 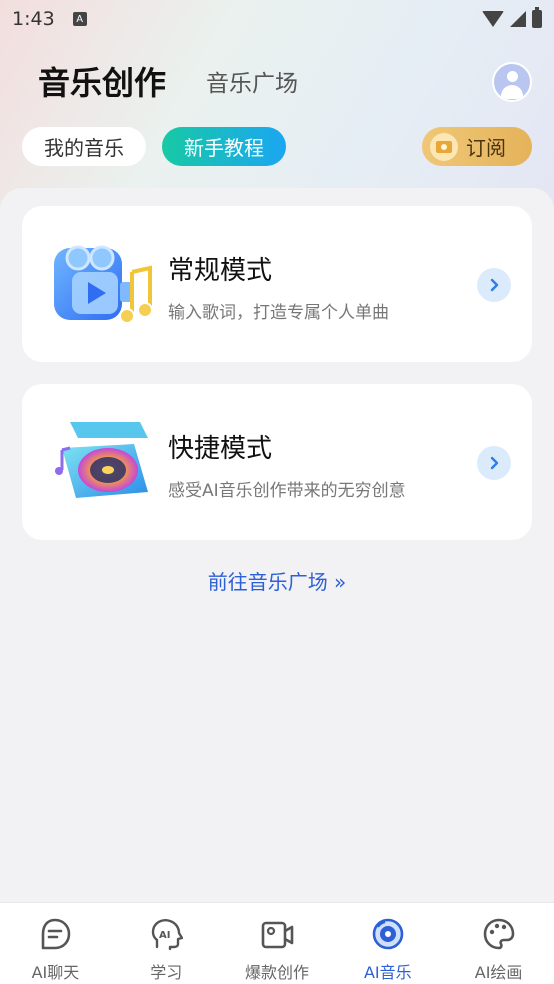 I want to click on normal-mode-card: 常规模式 输入歌词，打造专属个人单曲, so click(x=277, y=284).